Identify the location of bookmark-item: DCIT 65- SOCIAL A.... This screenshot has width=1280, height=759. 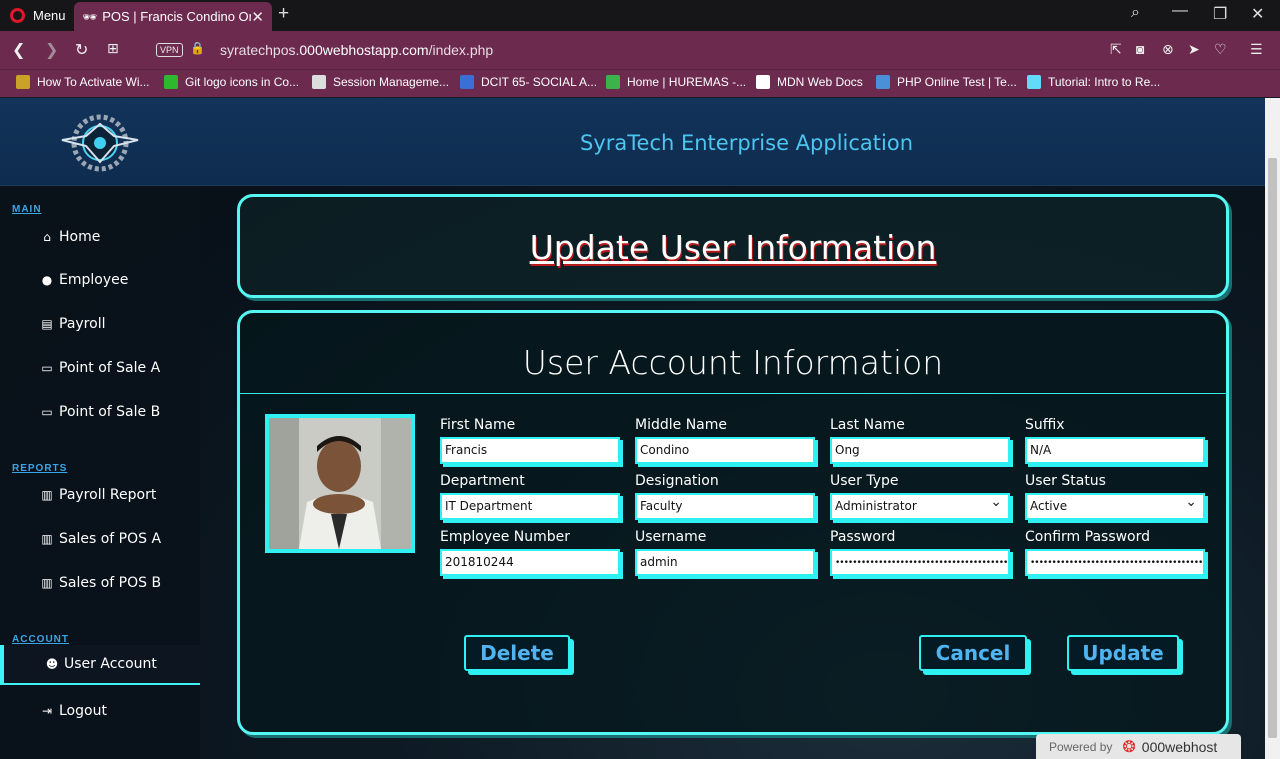
(528, 82).